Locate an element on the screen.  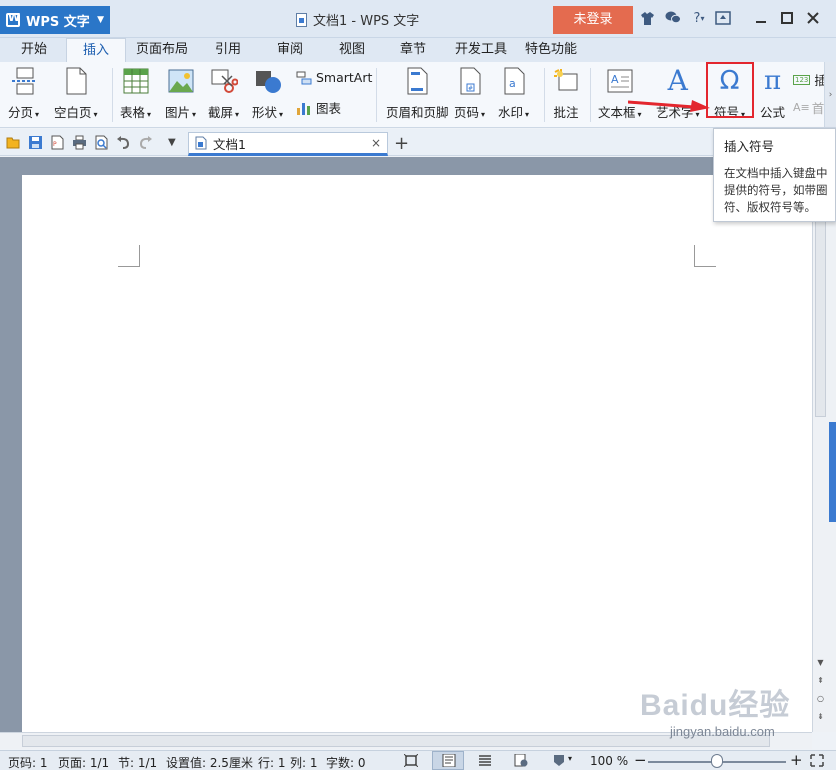
document-tab-label: 文档1 is located at coordinates (229, 144).